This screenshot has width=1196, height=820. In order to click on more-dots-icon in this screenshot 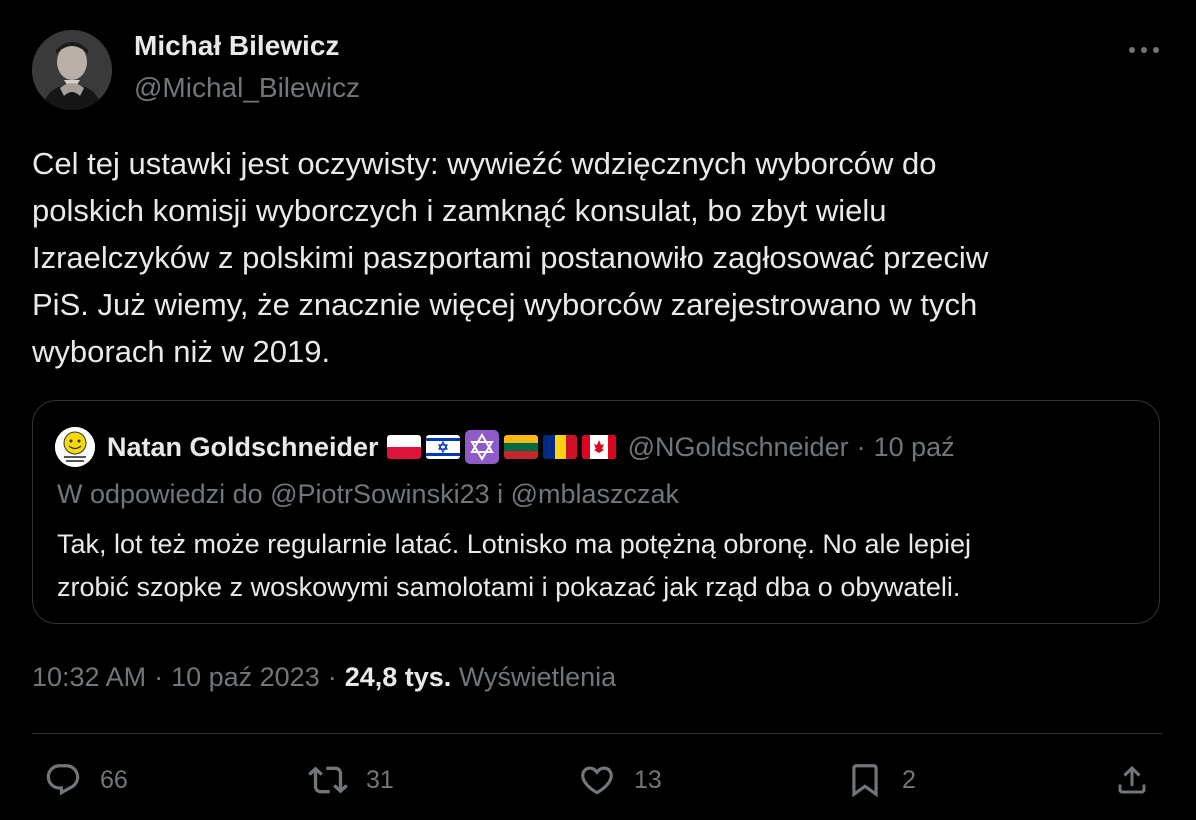, I will do `click(1144, 50)`.